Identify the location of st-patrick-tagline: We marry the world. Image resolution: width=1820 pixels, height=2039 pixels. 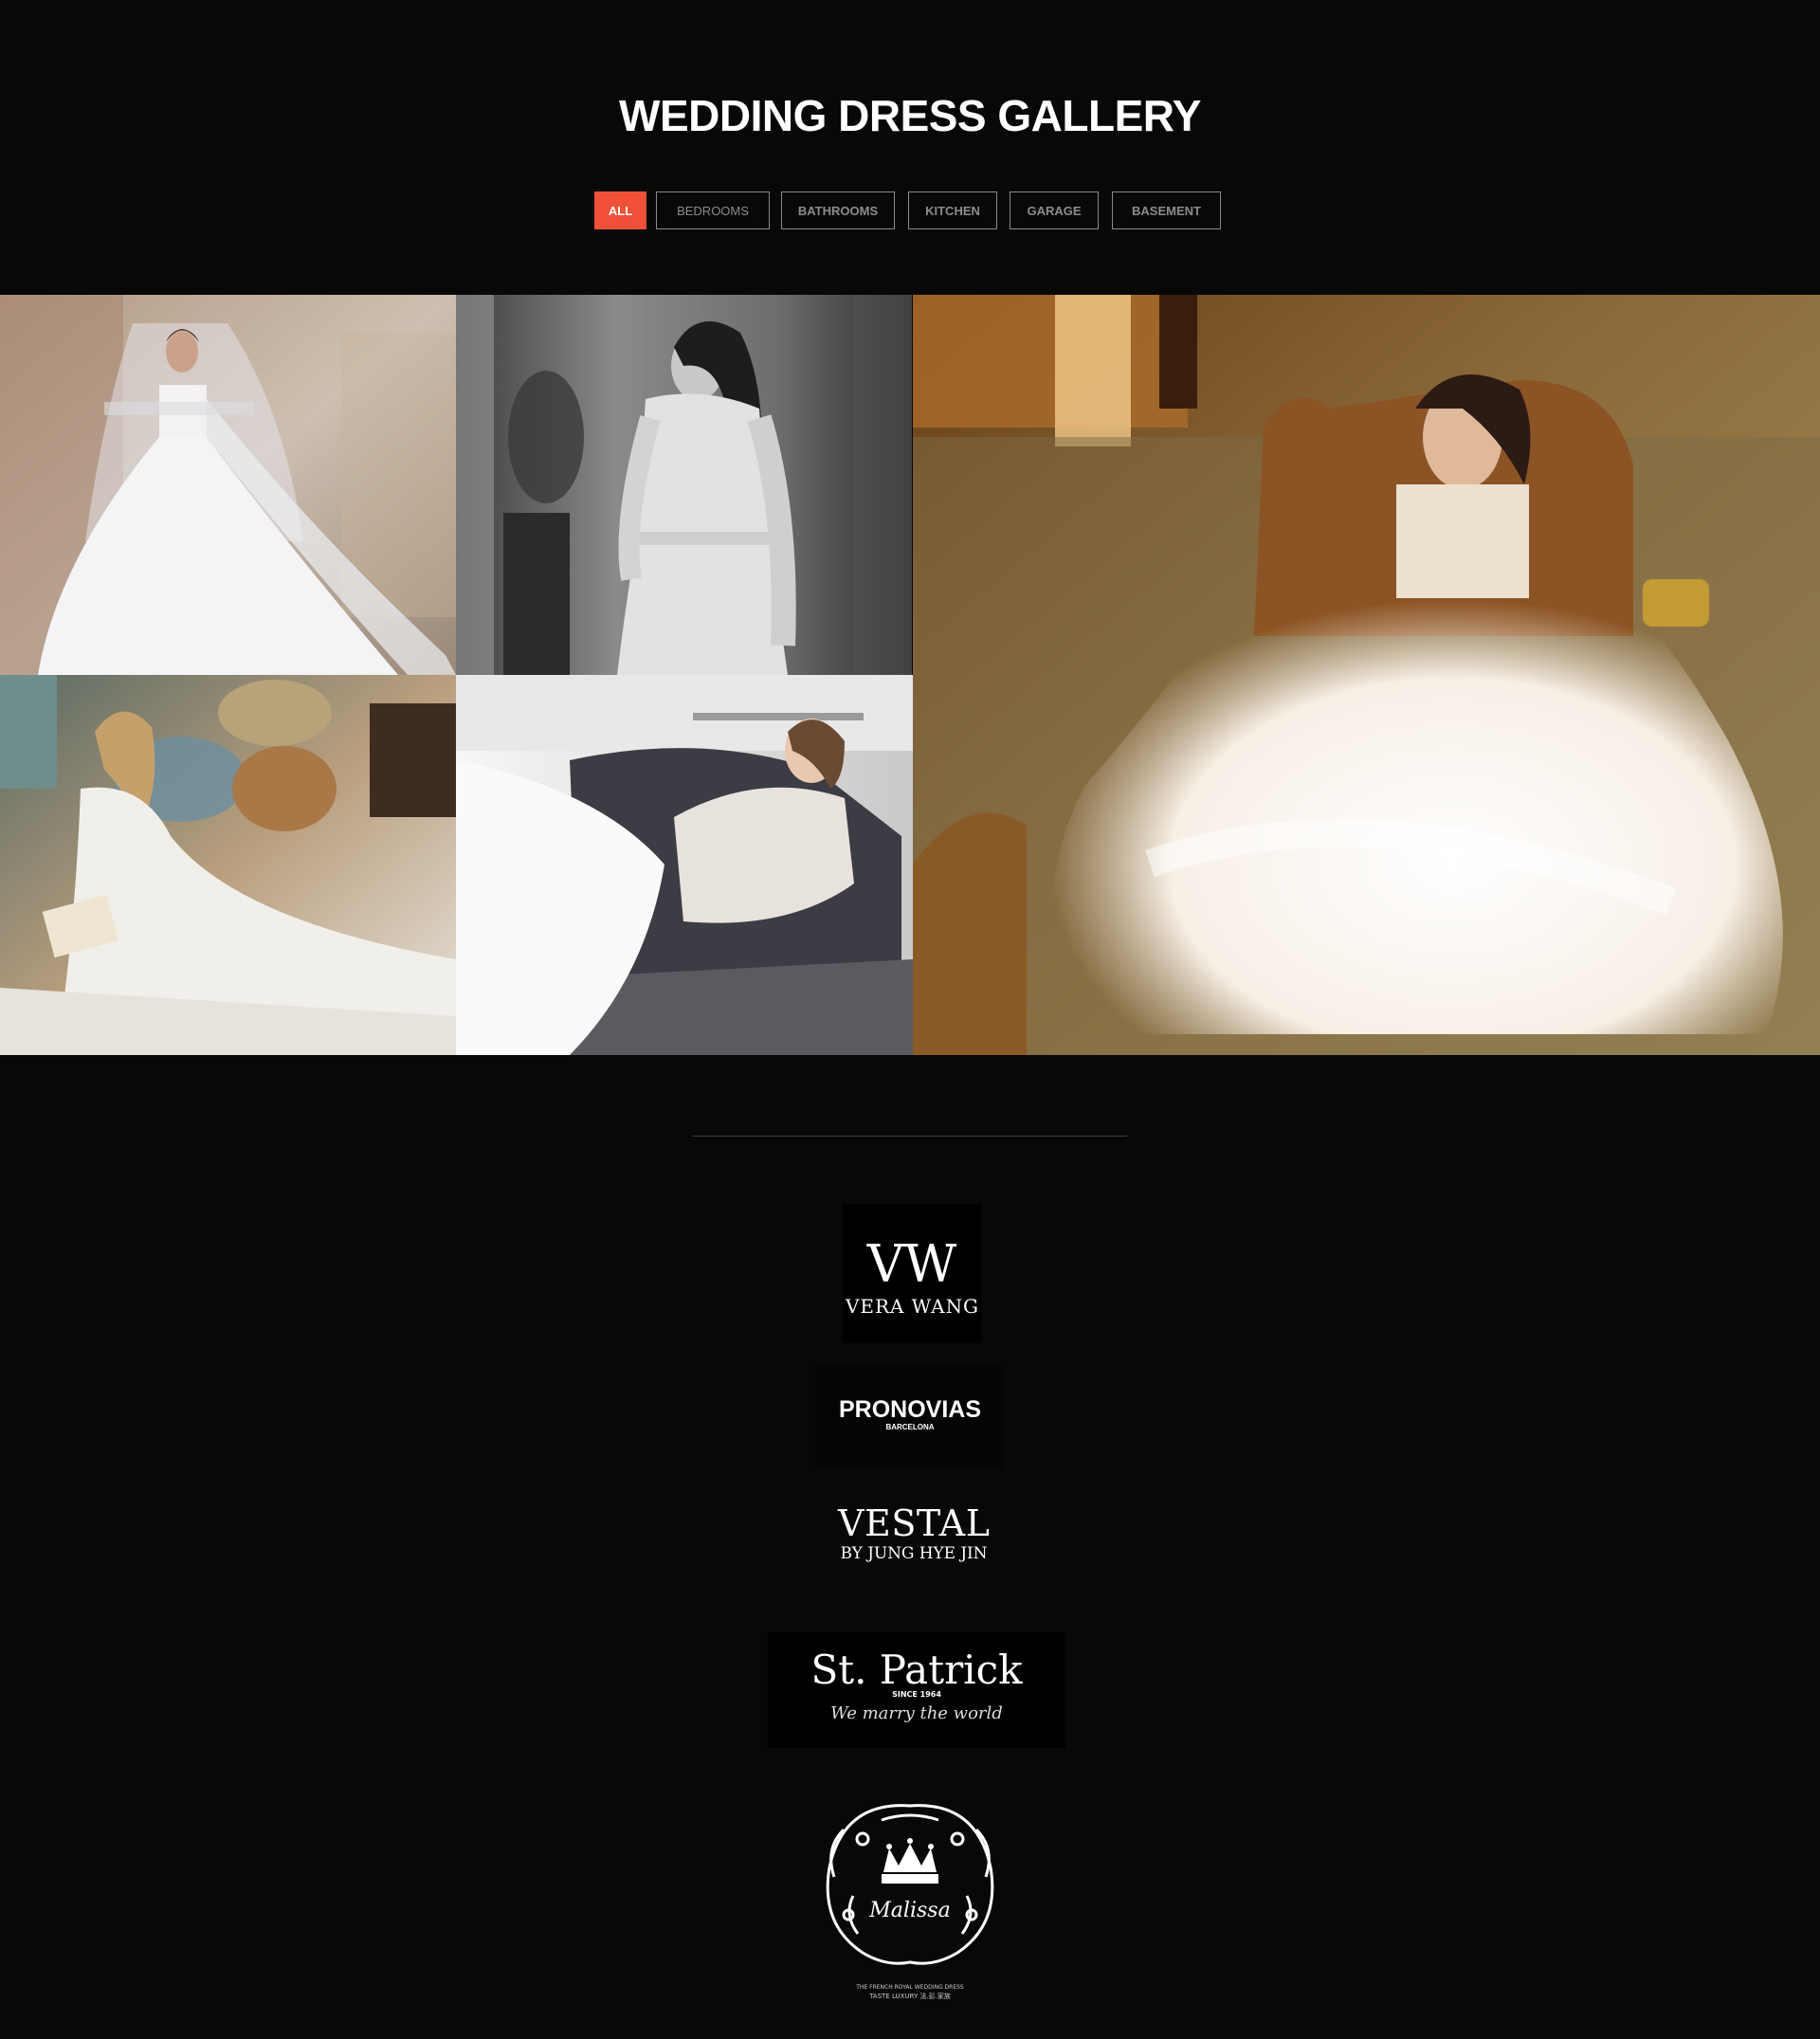
(916, 1713).